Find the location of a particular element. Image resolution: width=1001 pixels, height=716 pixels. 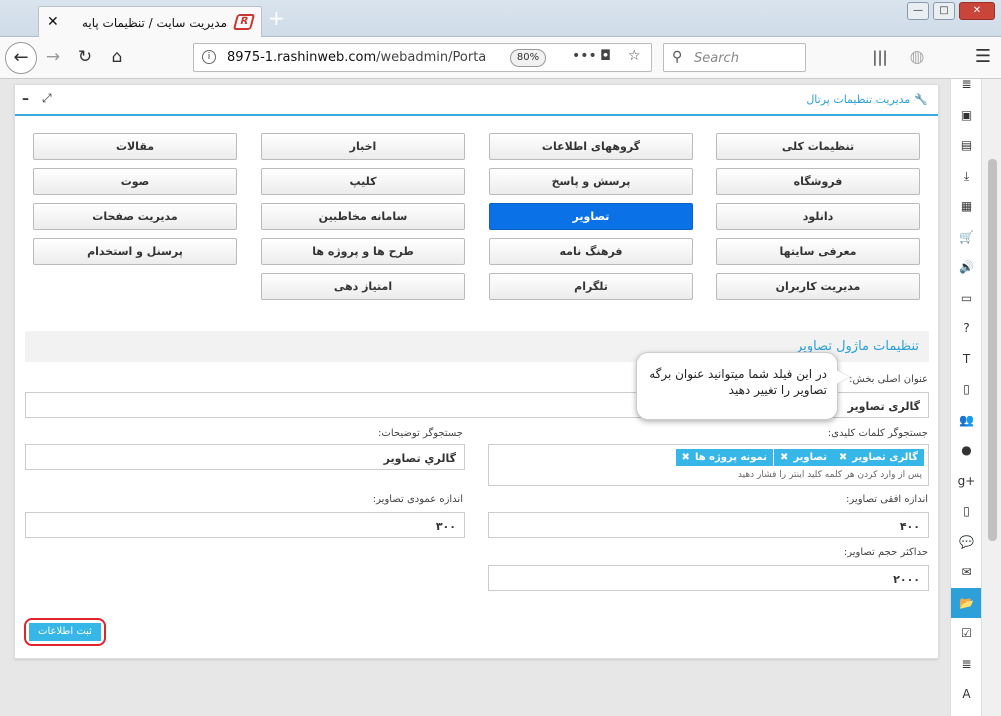

menu-button: اخبار is located at coordinates (363, 146).